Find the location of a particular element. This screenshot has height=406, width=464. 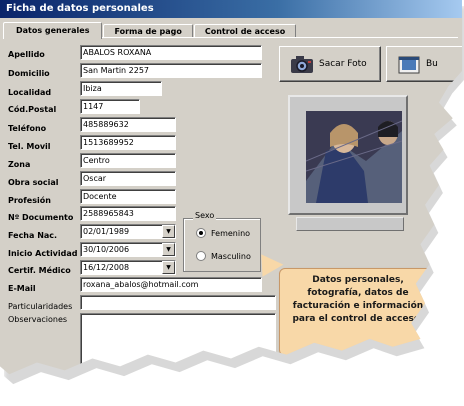

sacar-foto-button: Sacar Foto is located at coordinates (330, 64).